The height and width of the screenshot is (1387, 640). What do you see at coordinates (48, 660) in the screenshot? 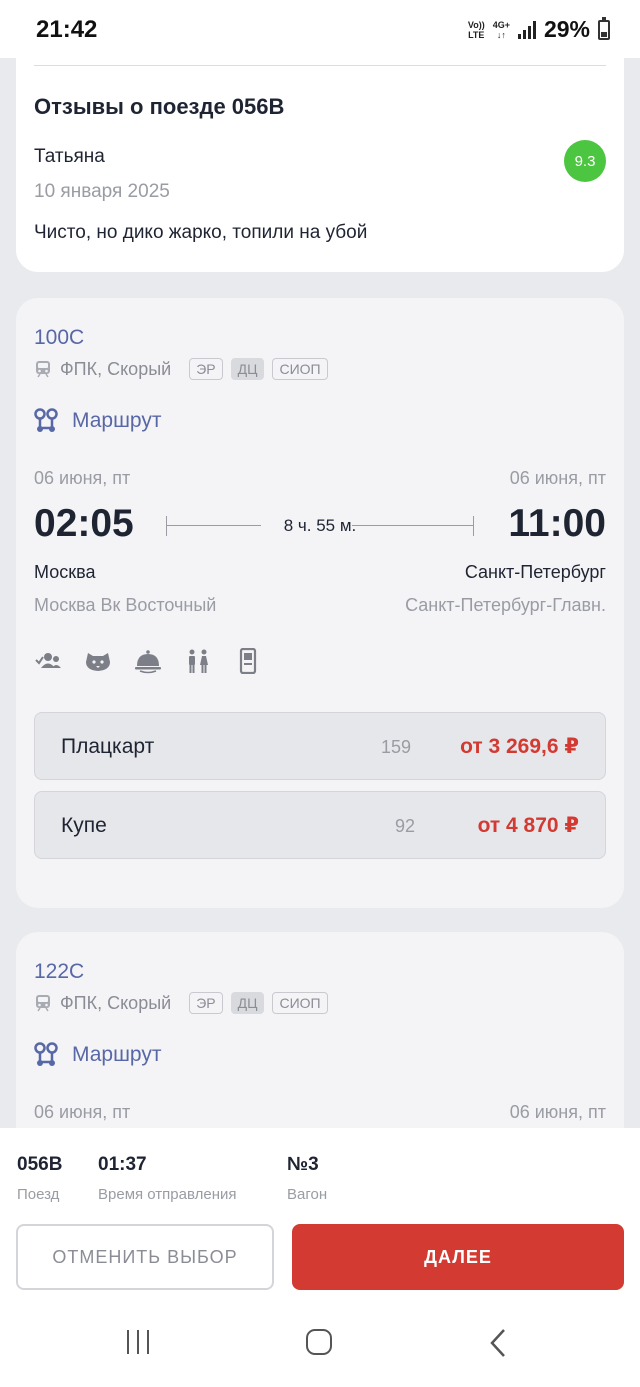
I see `passengers-icon` at bounding box center [48, 660].